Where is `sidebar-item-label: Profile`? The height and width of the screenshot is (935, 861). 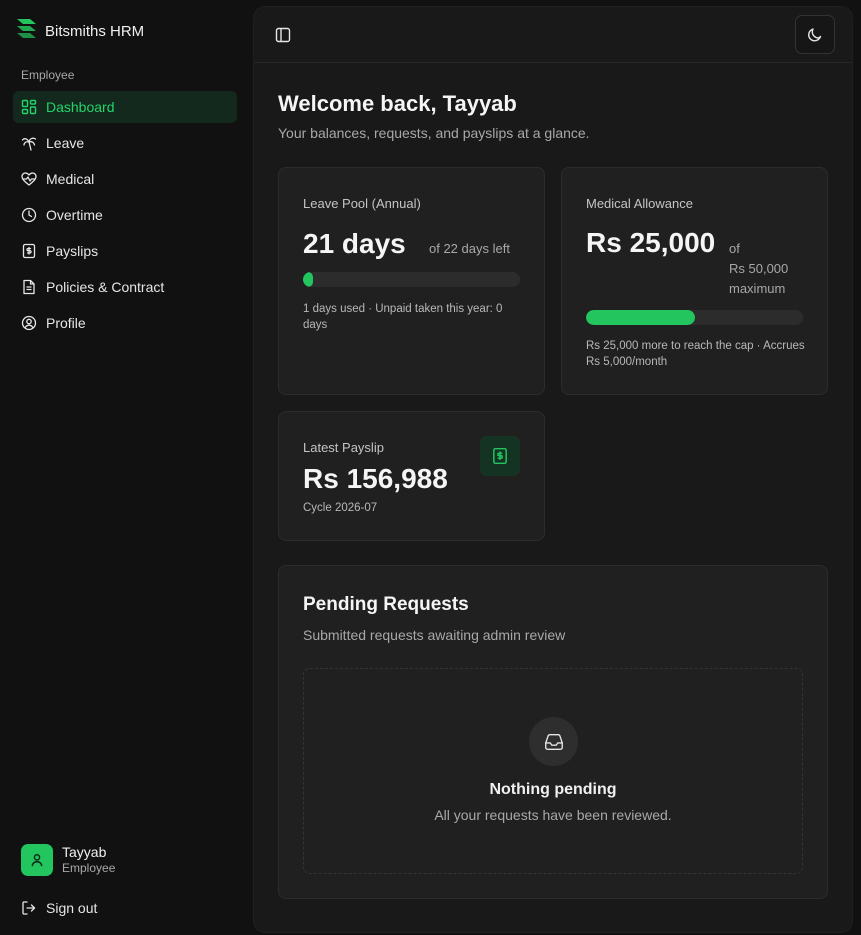 sidebar-item-label: Profile is located at coordinates (66, 323).